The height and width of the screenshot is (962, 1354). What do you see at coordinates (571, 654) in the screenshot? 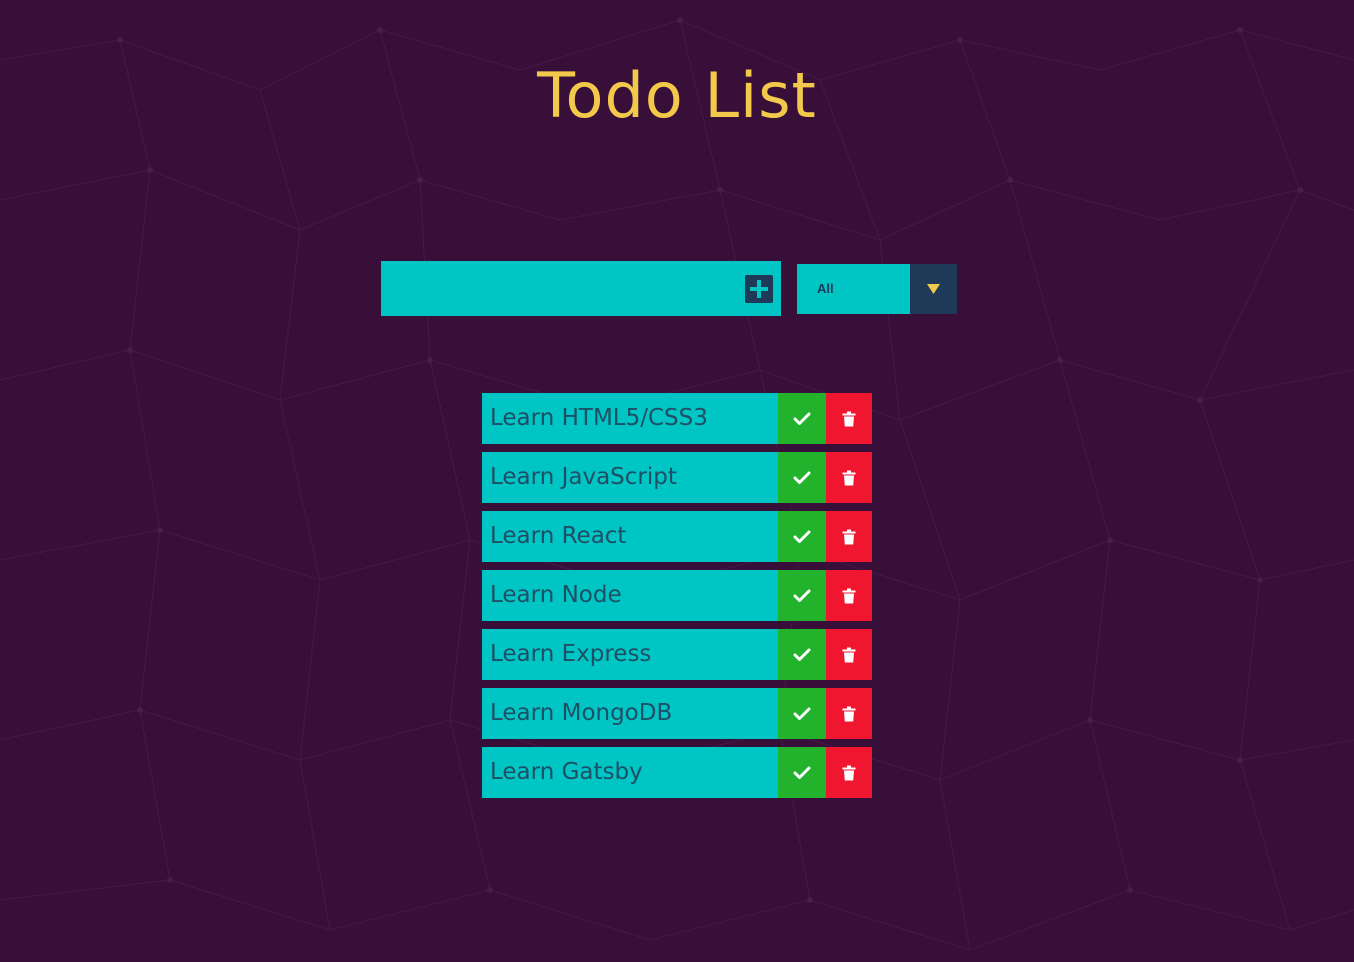
I see `todo-text: Learn Express` at bounding box center [571, 654].